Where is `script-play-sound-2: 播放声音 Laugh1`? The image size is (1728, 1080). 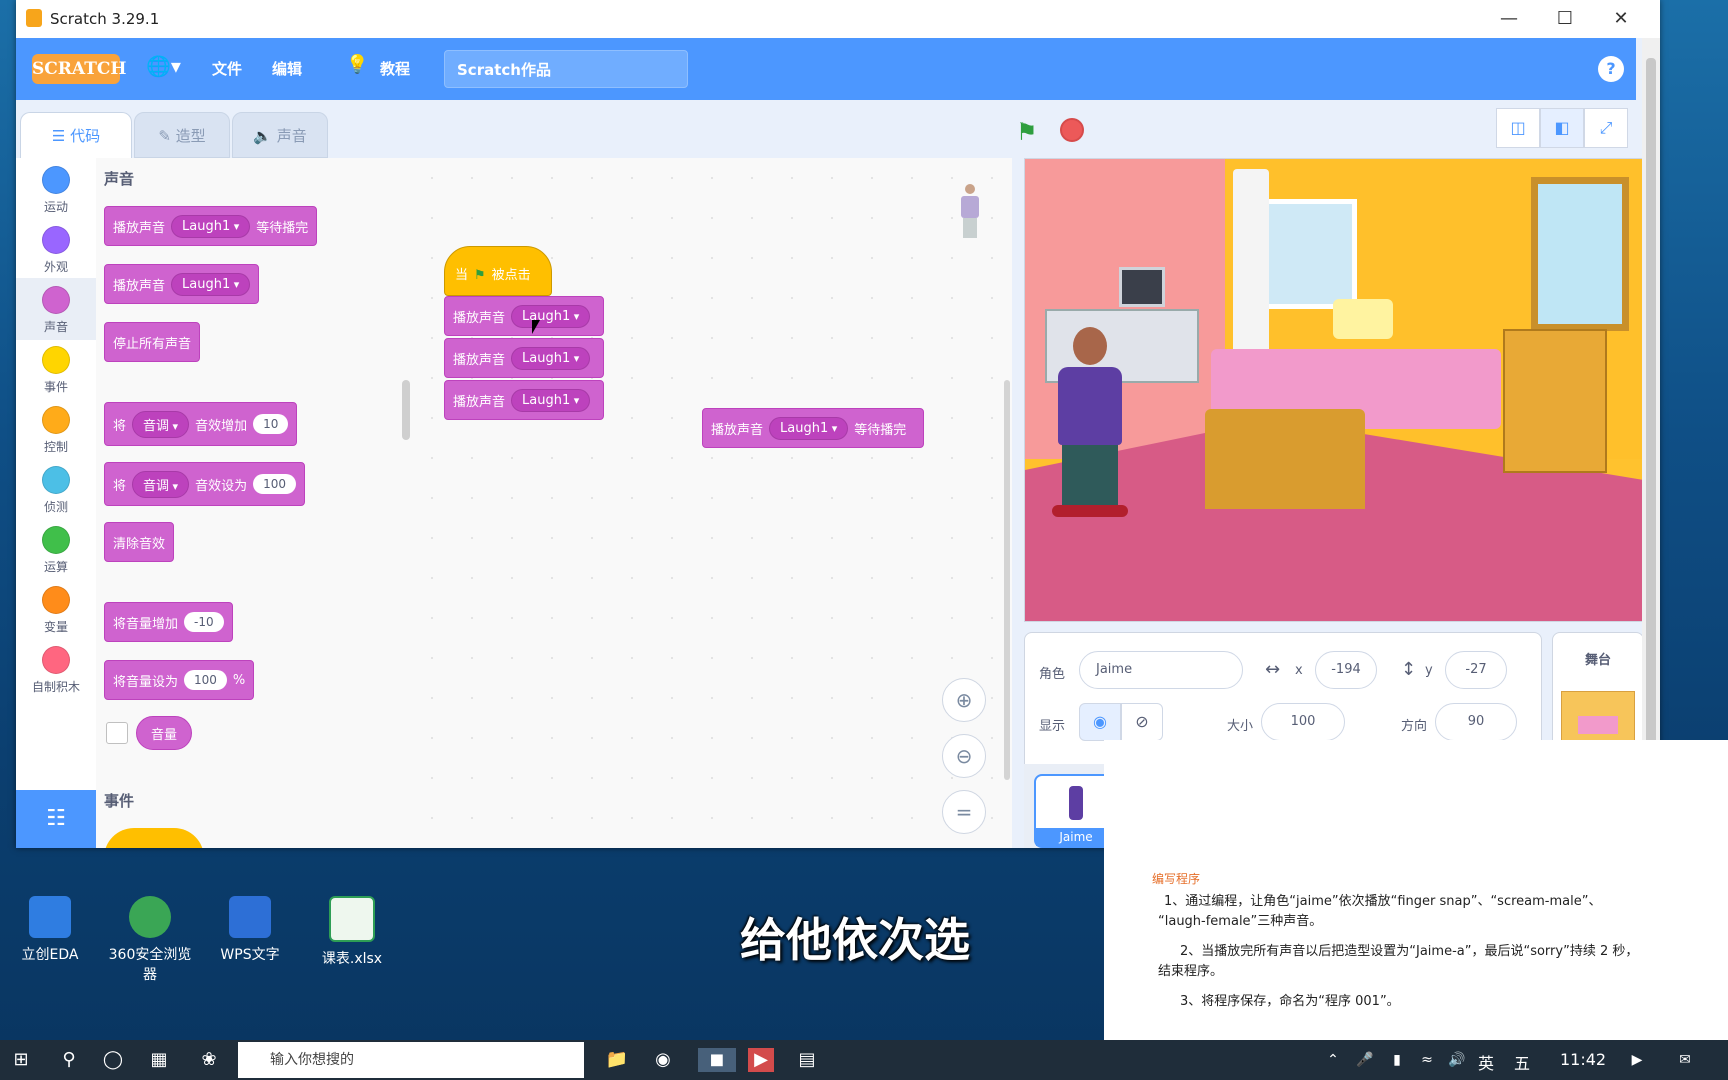 script-play-sound-2: 播放声音 Laugh1 is located at coordinates (524, 358).